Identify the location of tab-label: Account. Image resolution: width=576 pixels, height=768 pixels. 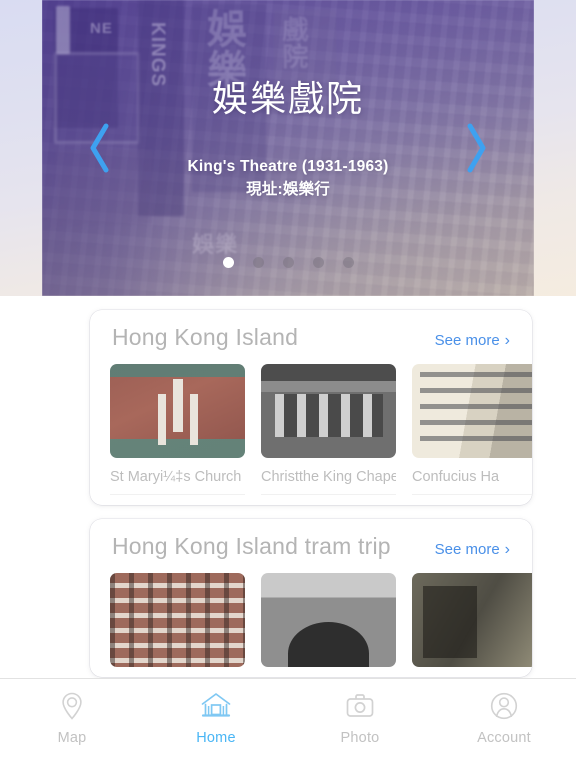
(504, 738).